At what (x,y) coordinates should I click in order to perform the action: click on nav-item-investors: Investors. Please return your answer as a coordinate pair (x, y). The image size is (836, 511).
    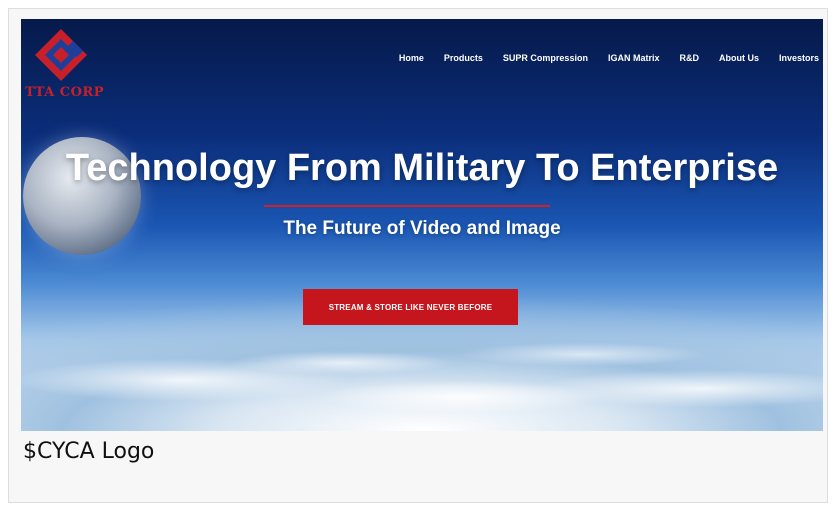
    Looking at the image, I should click on (799, 58).